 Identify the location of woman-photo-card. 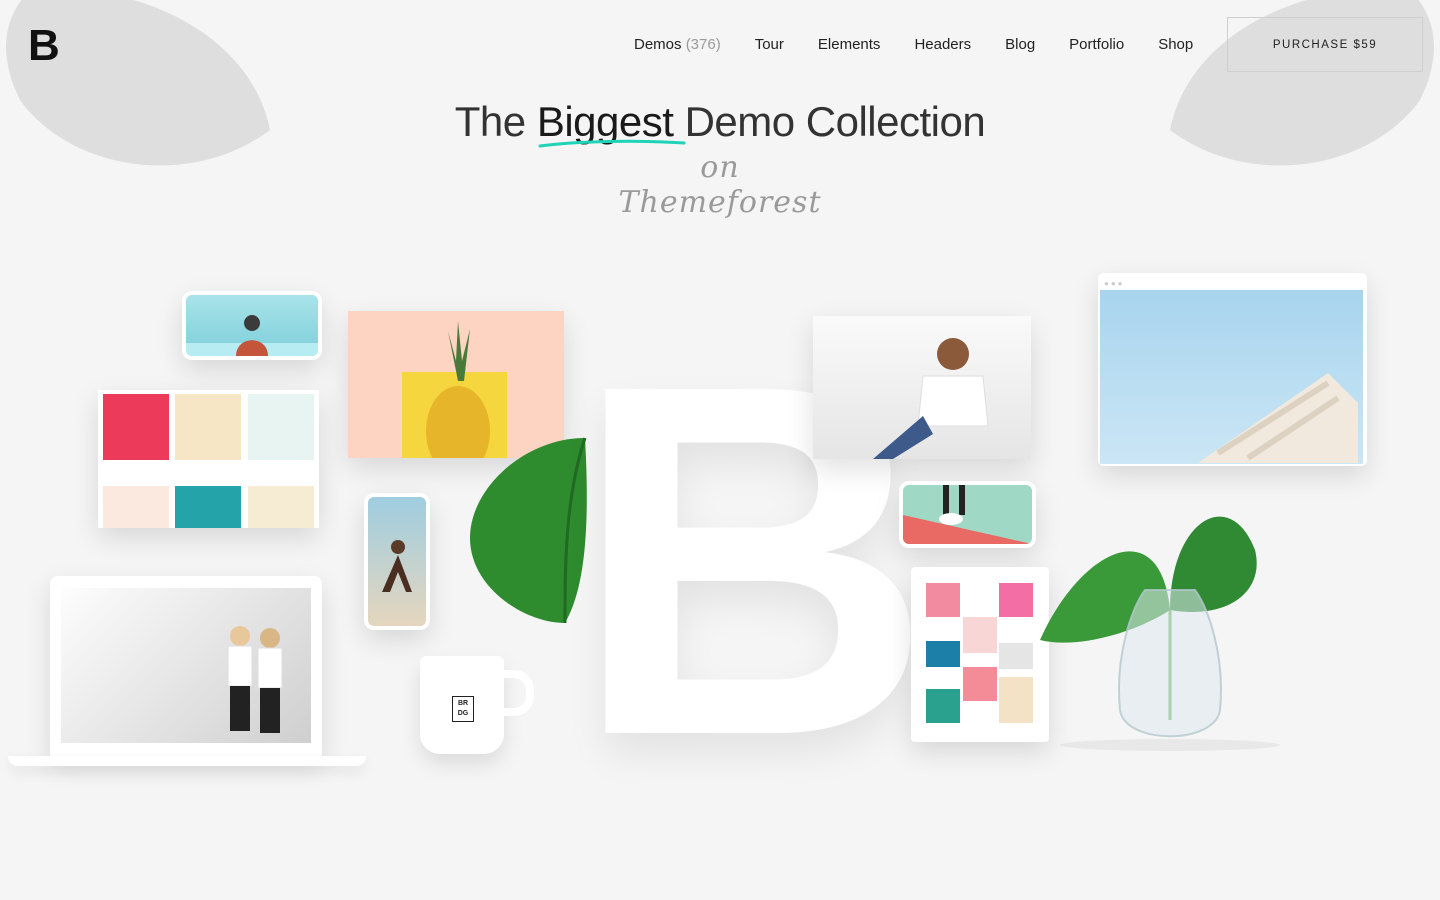
(922, 387).